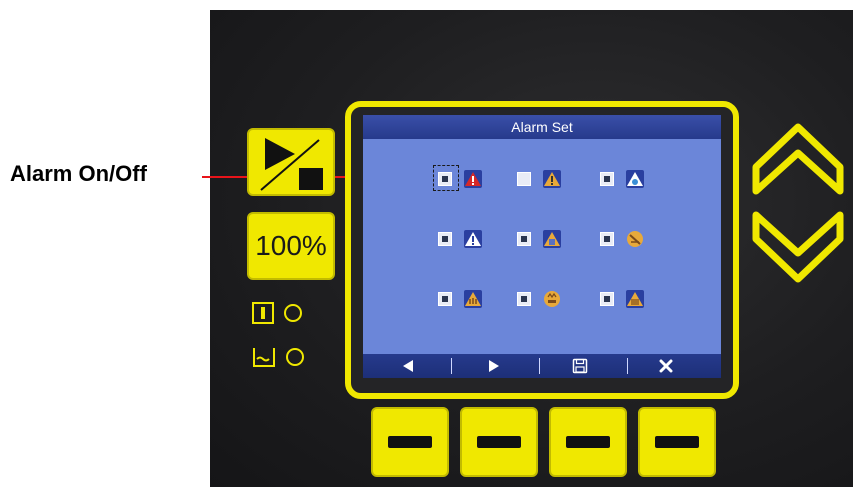  Describe the element at coordinates (291, 246) in the screenshot. I see `speed-100-button: 100%` at that location.